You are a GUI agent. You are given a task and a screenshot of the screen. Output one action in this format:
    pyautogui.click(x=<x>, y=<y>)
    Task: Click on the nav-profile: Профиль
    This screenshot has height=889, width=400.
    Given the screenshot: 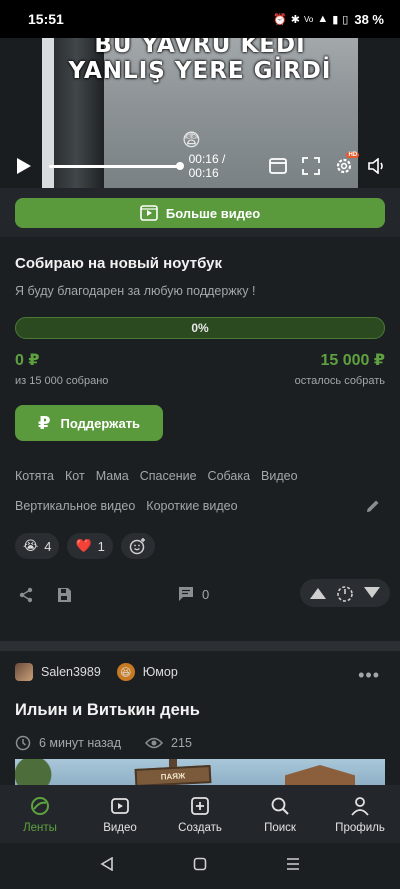 What is the action you would take?
    pyautogui.click(x=360, y=814)
    